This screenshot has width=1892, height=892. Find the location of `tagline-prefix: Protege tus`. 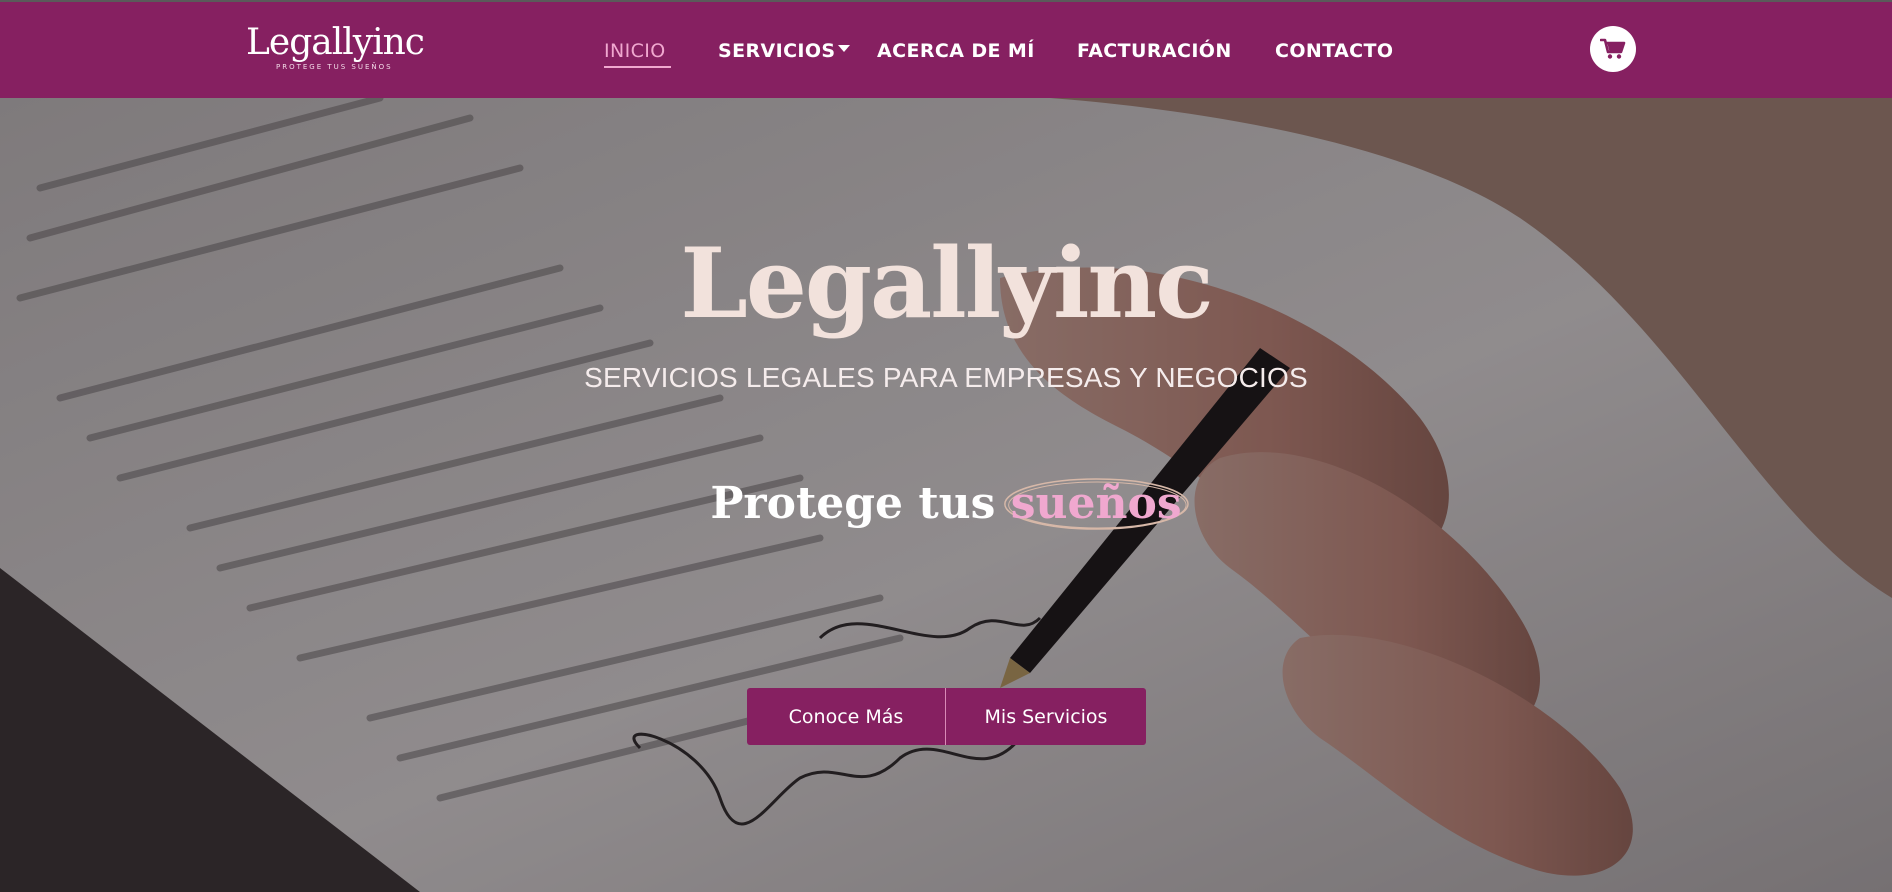

tagline-prefix: Protege tus is located at coordinates (853, 503).